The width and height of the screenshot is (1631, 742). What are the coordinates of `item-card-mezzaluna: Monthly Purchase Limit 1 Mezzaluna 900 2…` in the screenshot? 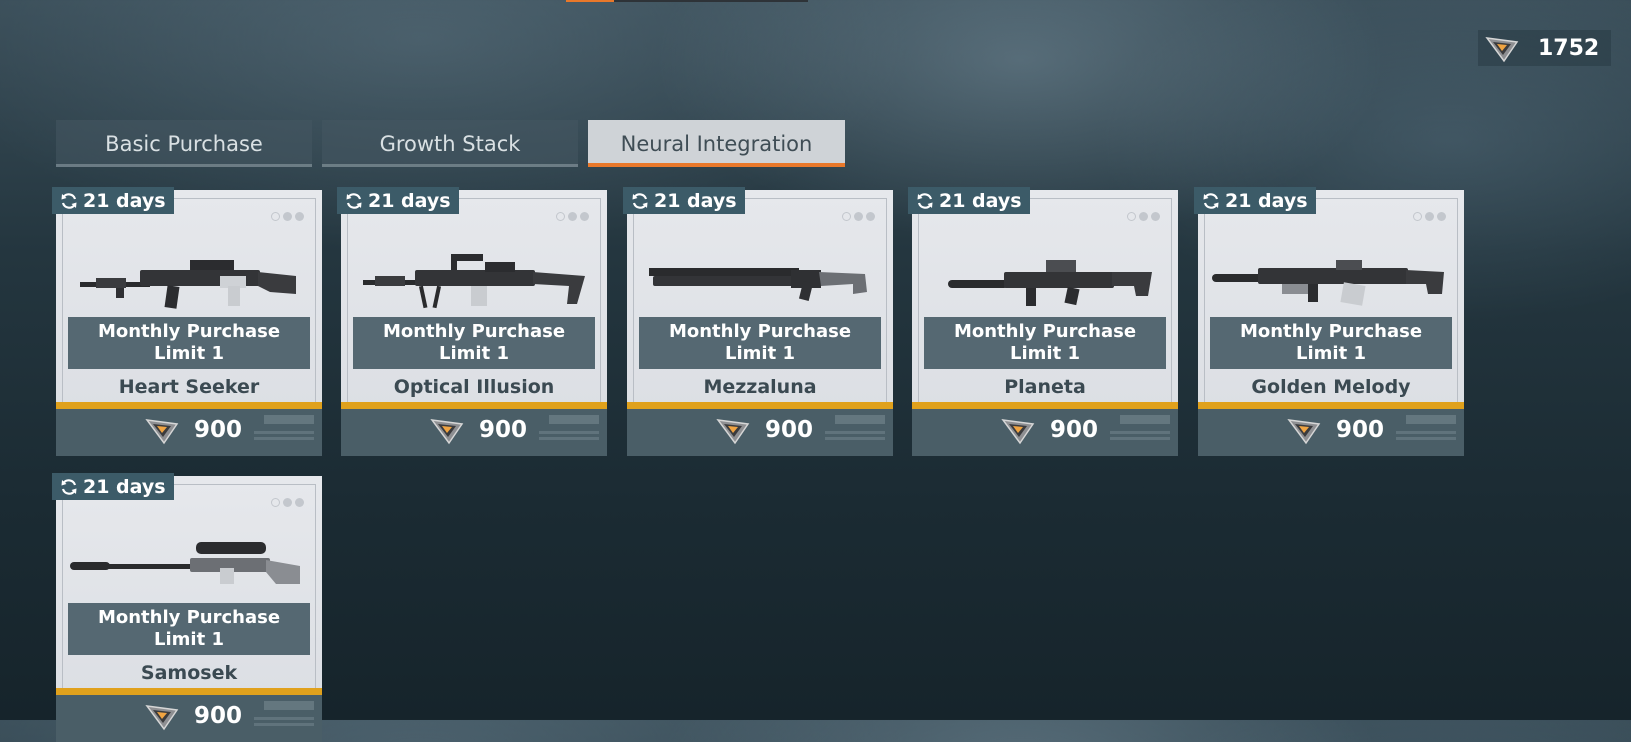 It's located at (758, 321).